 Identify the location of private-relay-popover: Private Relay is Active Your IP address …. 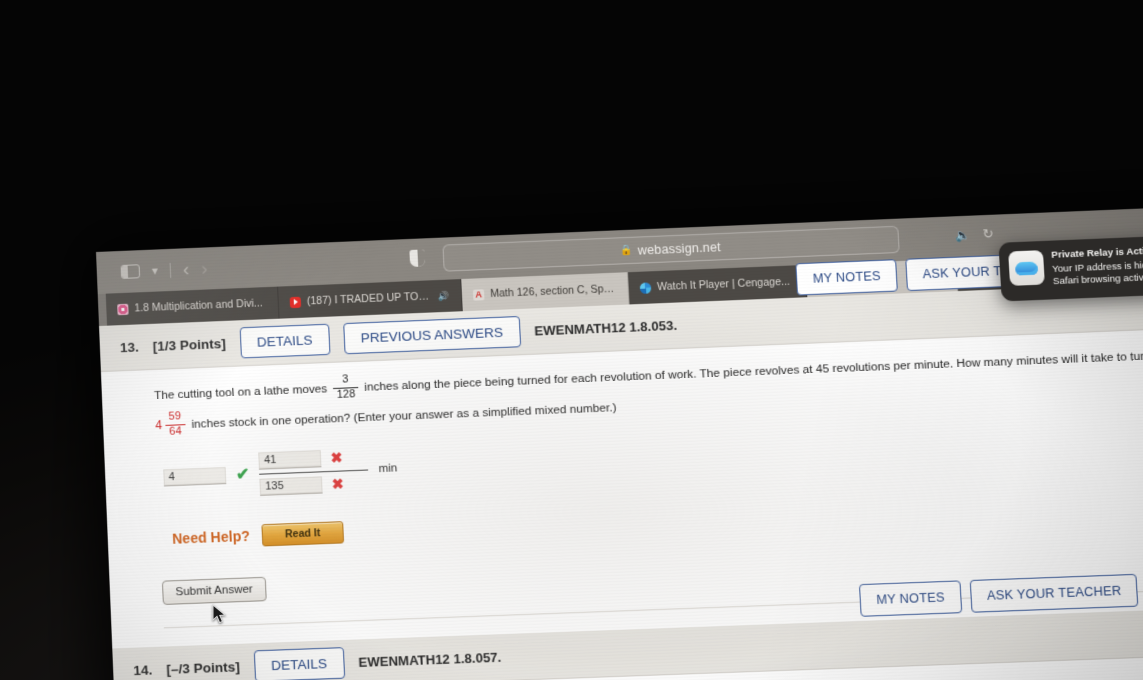
(1070, 267).